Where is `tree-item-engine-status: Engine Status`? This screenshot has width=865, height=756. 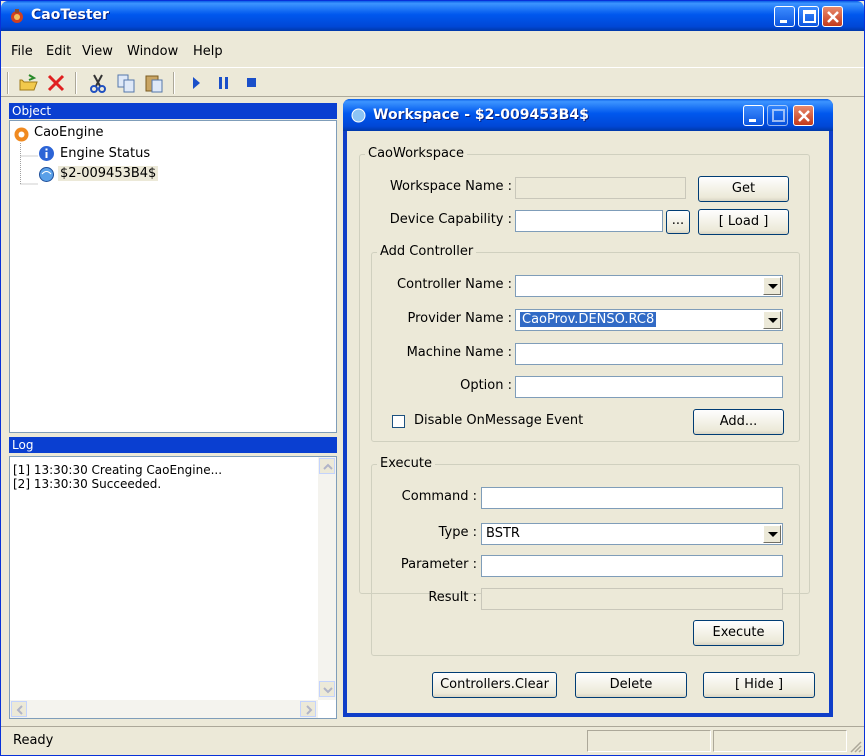
tree-item-engine-status: Engine Status is located at coordinates (105, 153).